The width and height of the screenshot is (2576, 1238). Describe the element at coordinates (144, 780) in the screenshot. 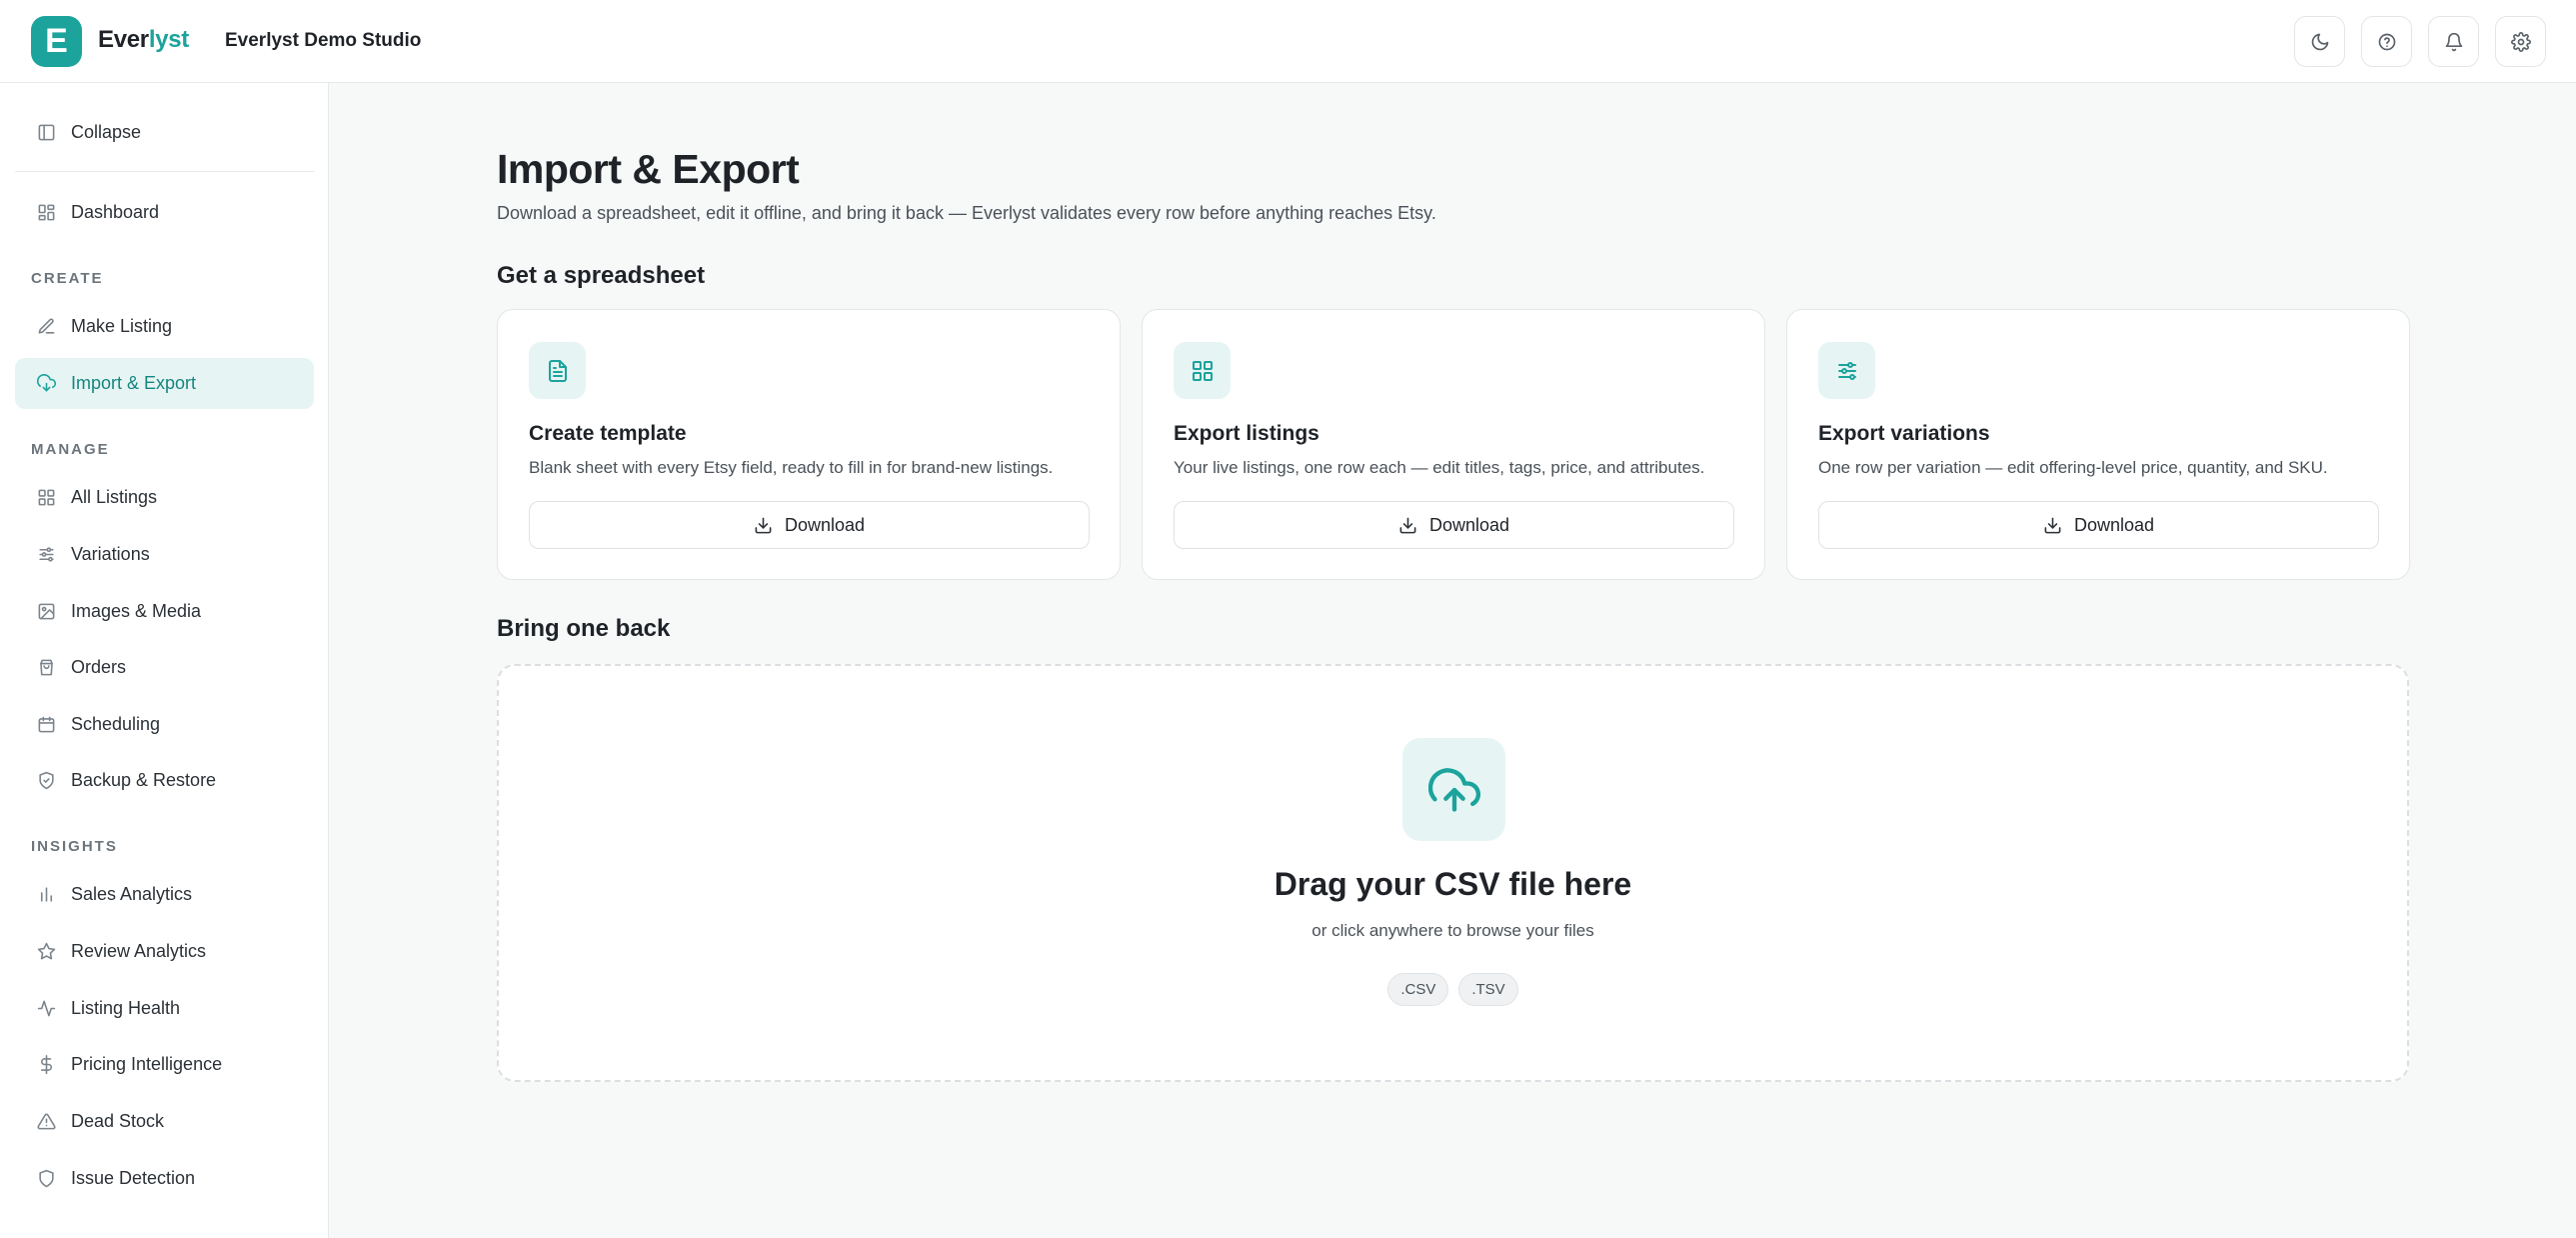

I see `sidebar-item-label: Backup & Restore` at that location.